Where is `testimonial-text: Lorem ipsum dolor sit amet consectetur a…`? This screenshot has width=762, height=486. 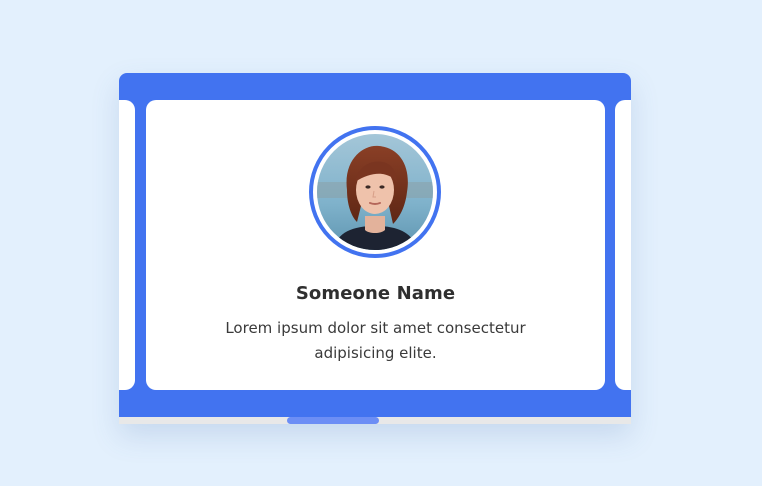
testimonial-text: Lorem ipsum dolor sit amet consectetur a… is located at coordinates (375, 340).